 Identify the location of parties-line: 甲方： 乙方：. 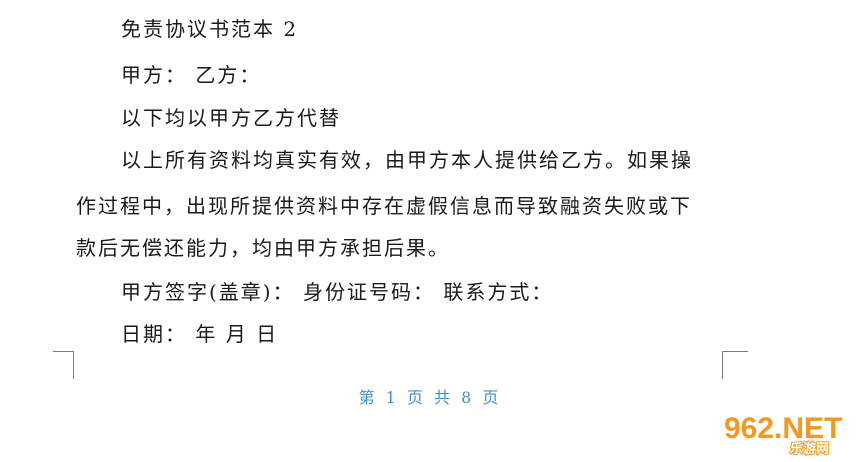
(191, 75).